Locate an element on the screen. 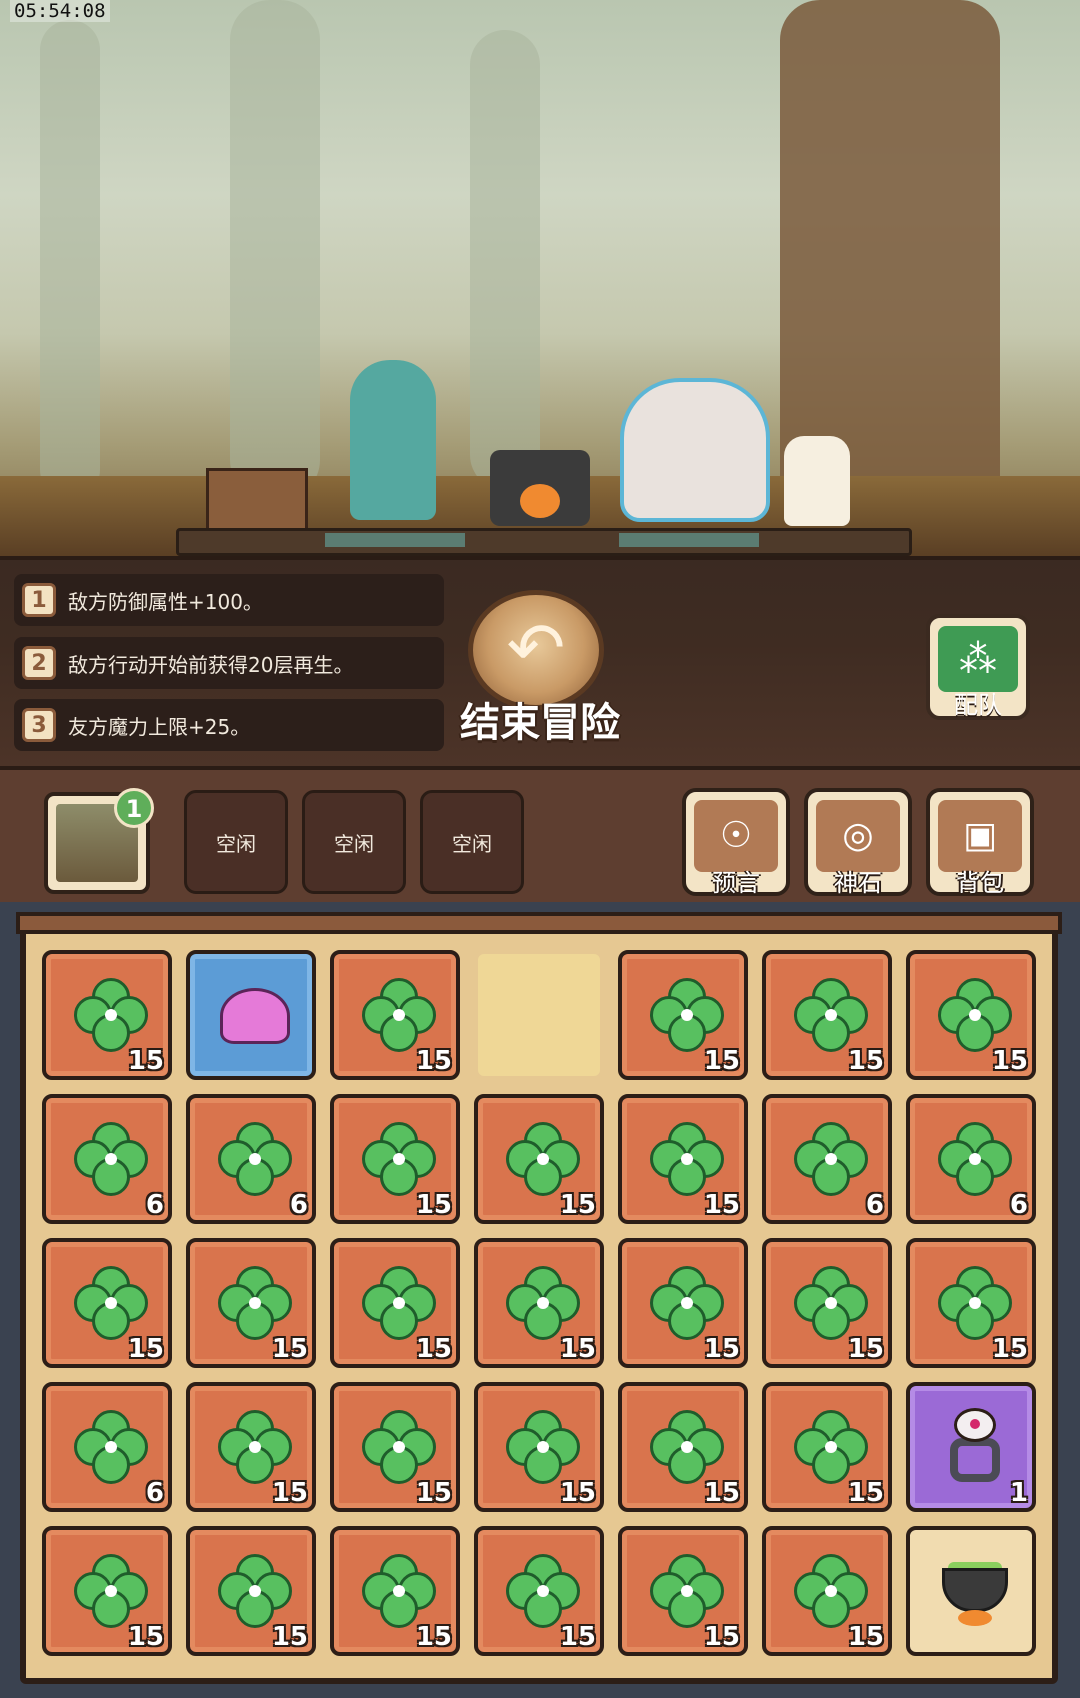 The width and height of the screenshot is (1080, 1698). inventory-slot: 1 is located at coordinates (971, 1447).